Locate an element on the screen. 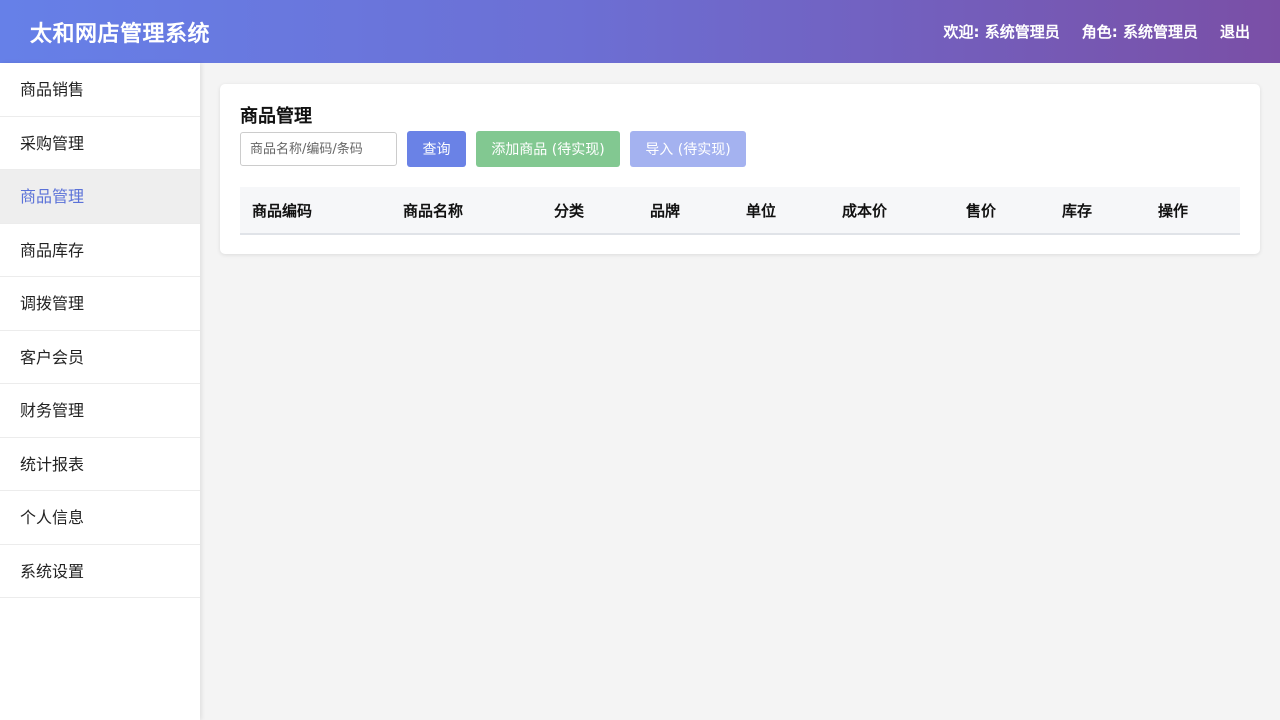 The width and height of the screenshot is (1280, 720). column-header-brand: 品牌 is located at coordinates (686, 210).